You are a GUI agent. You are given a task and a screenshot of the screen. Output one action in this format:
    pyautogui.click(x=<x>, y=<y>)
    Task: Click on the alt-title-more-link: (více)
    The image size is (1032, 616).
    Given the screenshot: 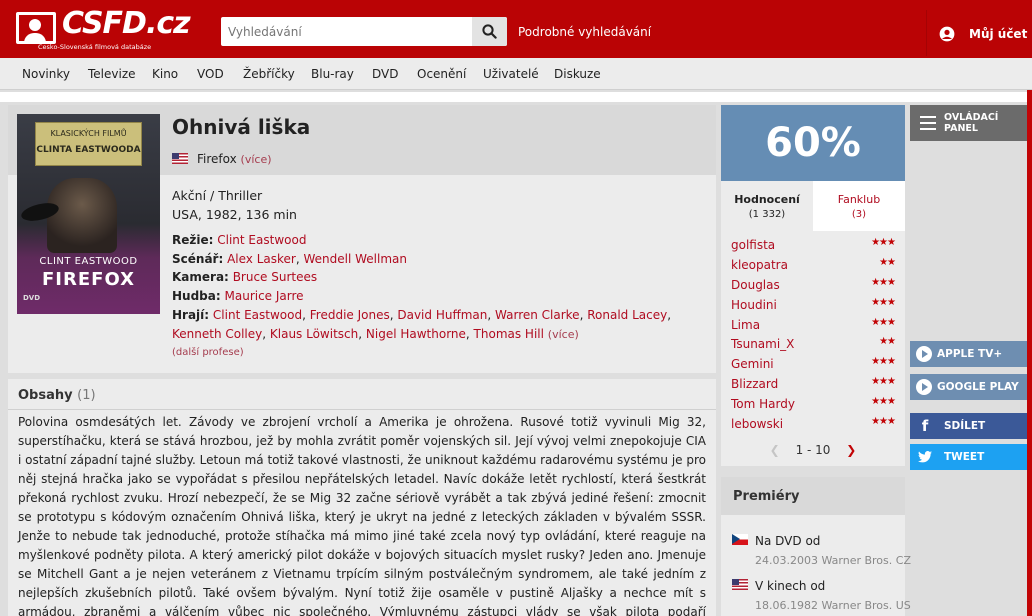 What is the action you would take?
    pyautogui.click(x=256, y=159)
    